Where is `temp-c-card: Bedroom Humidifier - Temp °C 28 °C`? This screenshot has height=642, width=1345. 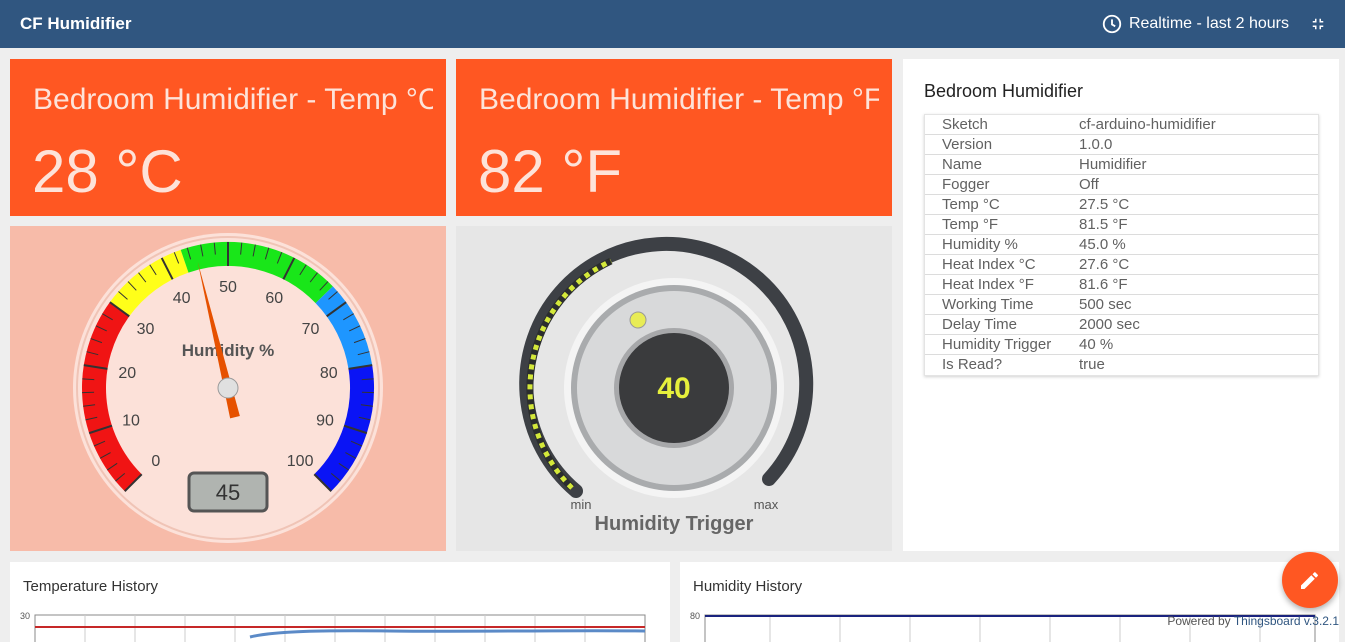 temp-c-card: Bedroom Humidifier - Temp °C 28 °C is located at coordinates (228, 137).